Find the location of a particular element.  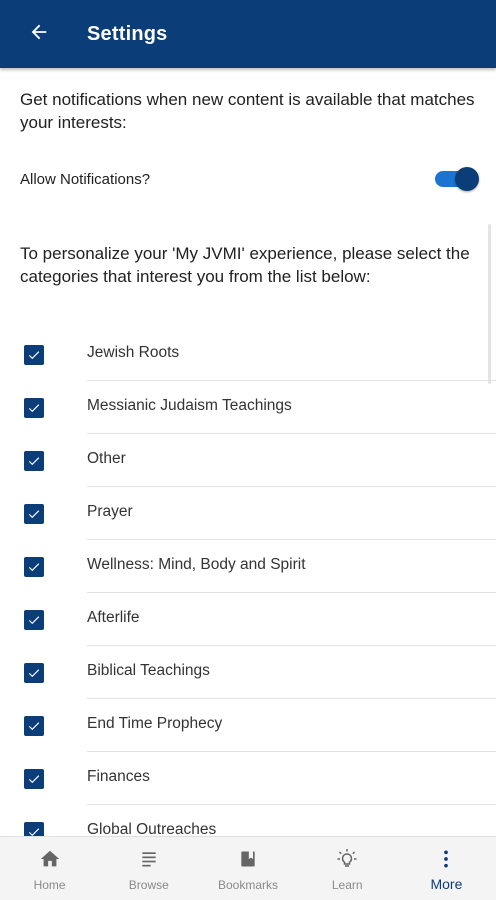

nav-label: Home is located at coordinates (49, 885).